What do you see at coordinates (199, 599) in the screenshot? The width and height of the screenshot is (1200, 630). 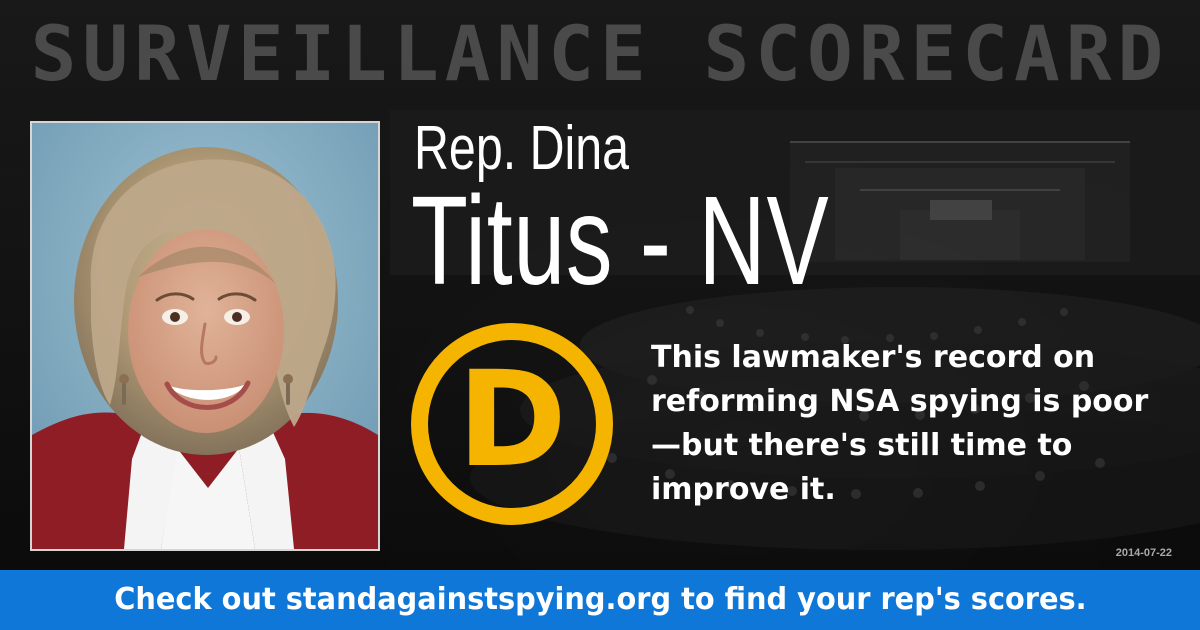 I see `footer-prefix: Check out` at bounding box center [199, 599].